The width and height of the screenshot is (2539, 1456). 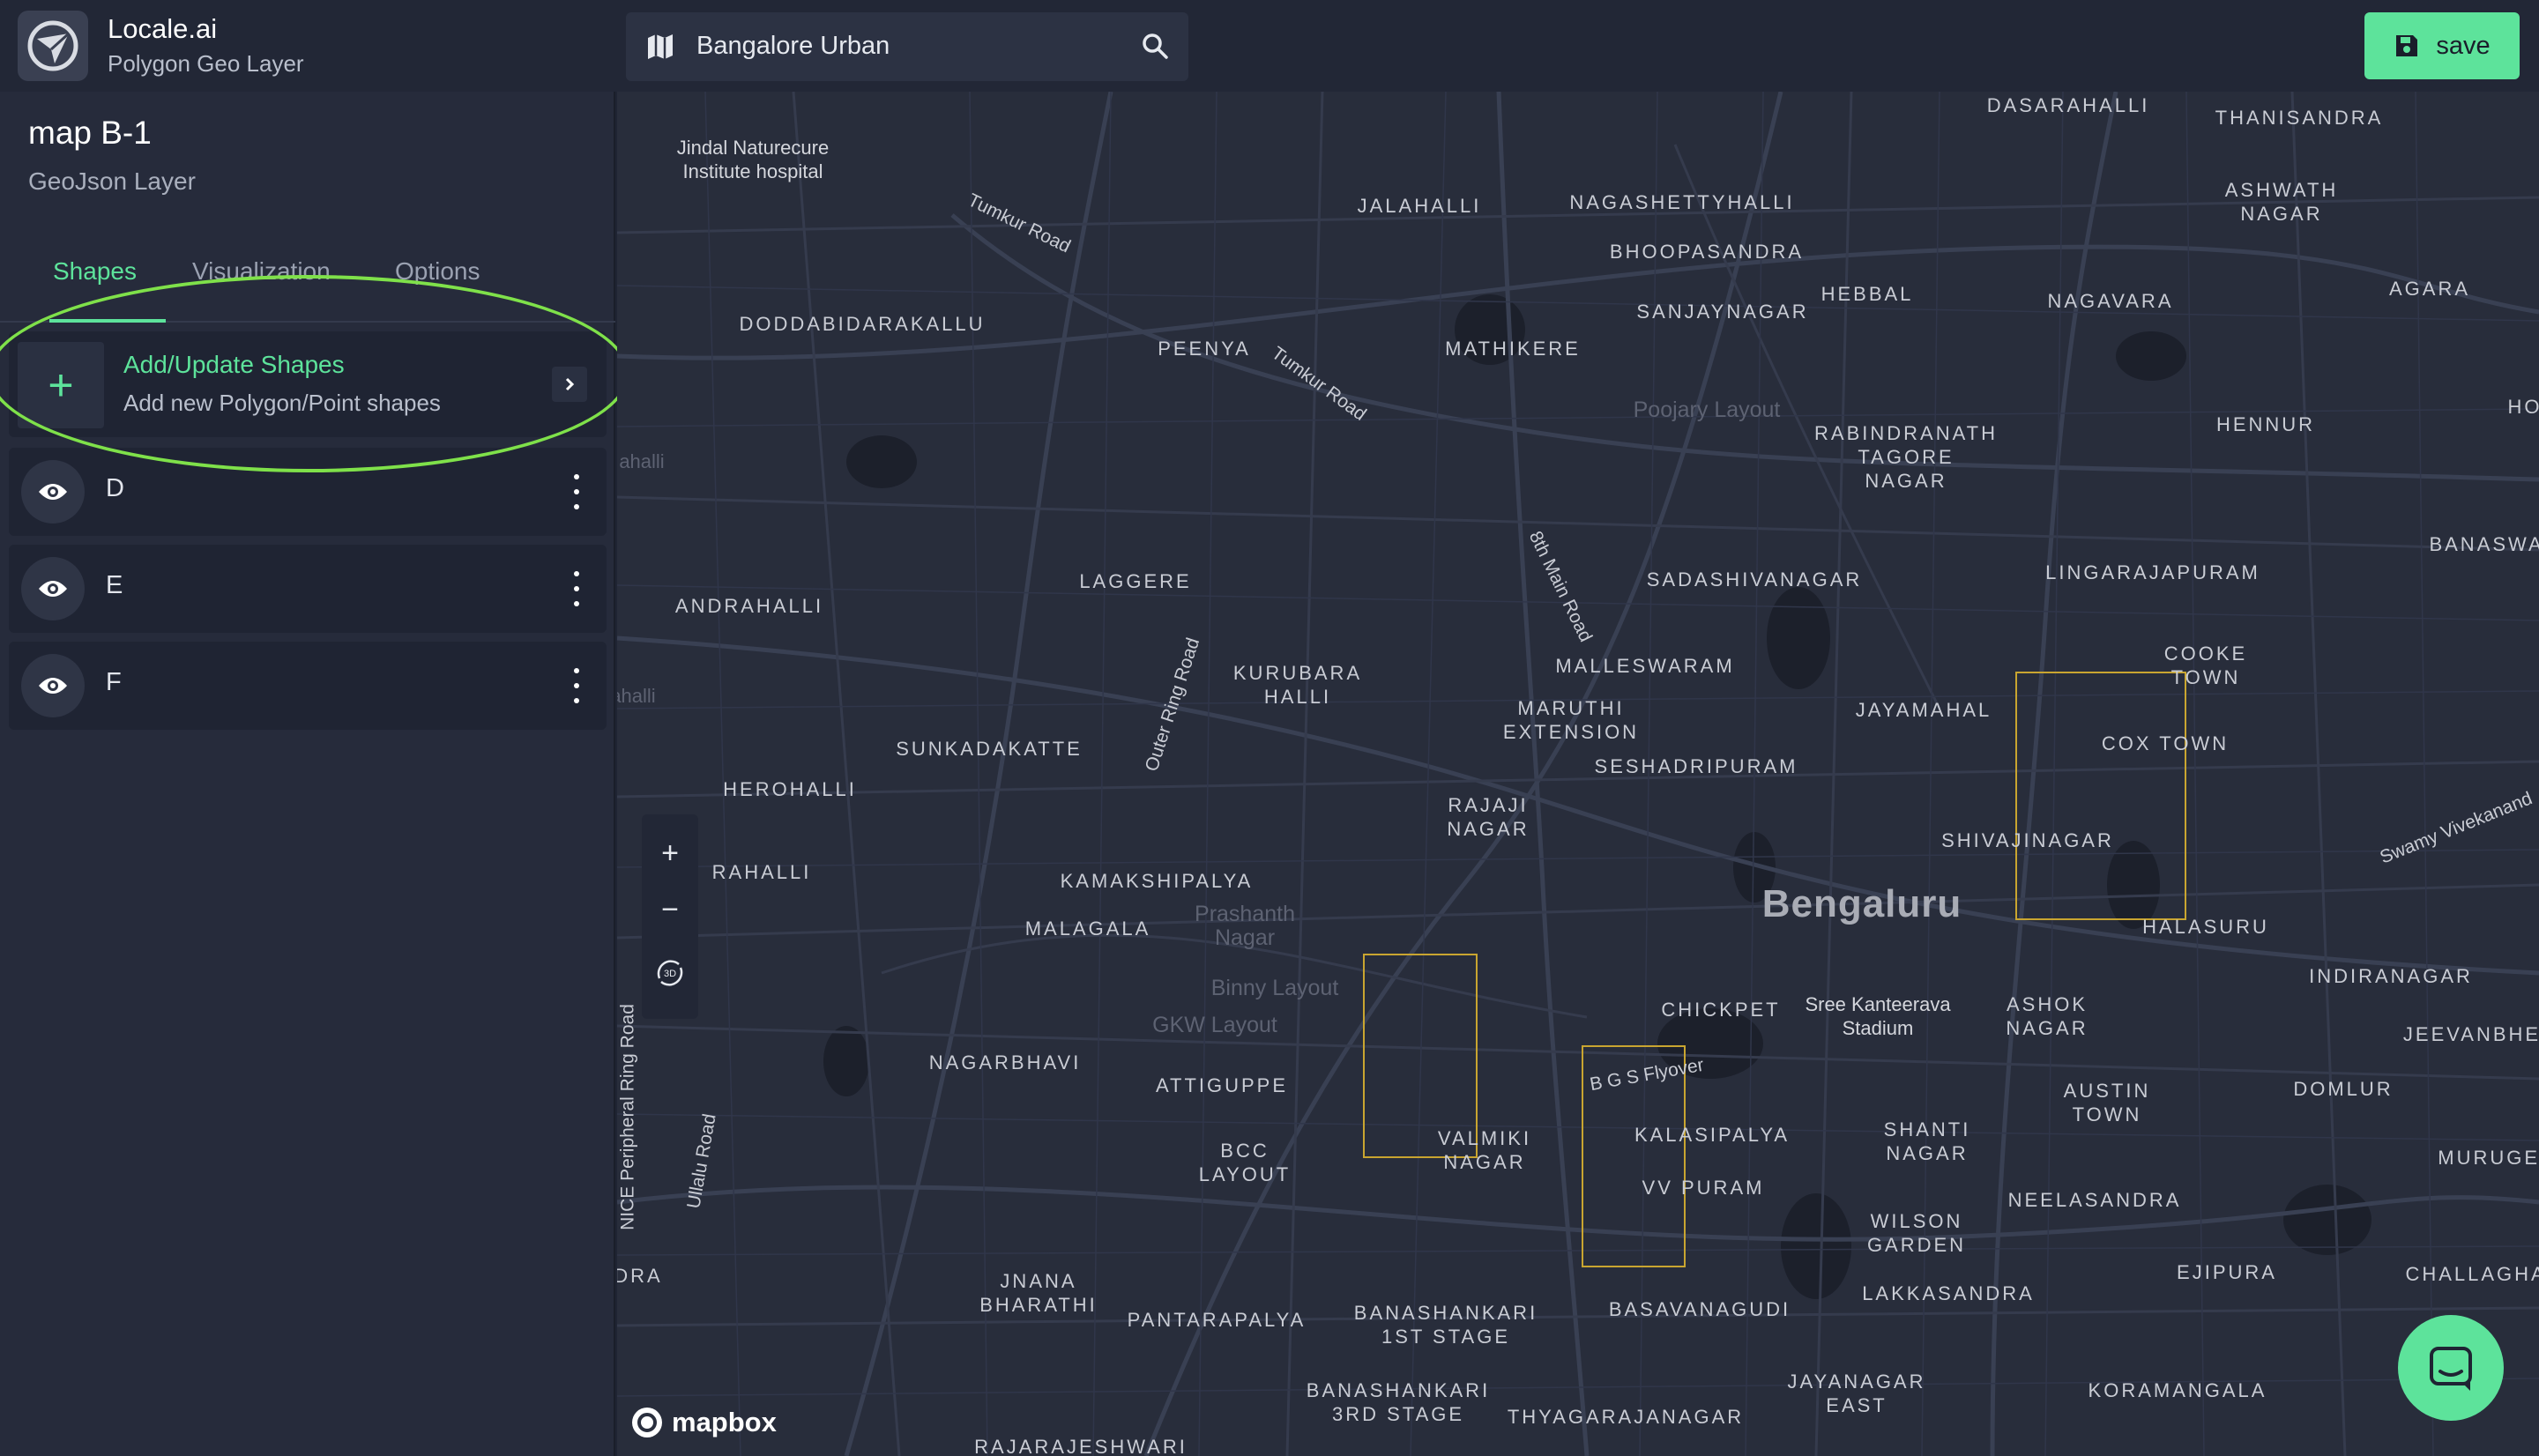 What do you see at coordinates (1445, 1325) in the screenshot?
I see `map-label: BANASHANKARI 1ST STAGE` at bounding box center [1445, 1325].